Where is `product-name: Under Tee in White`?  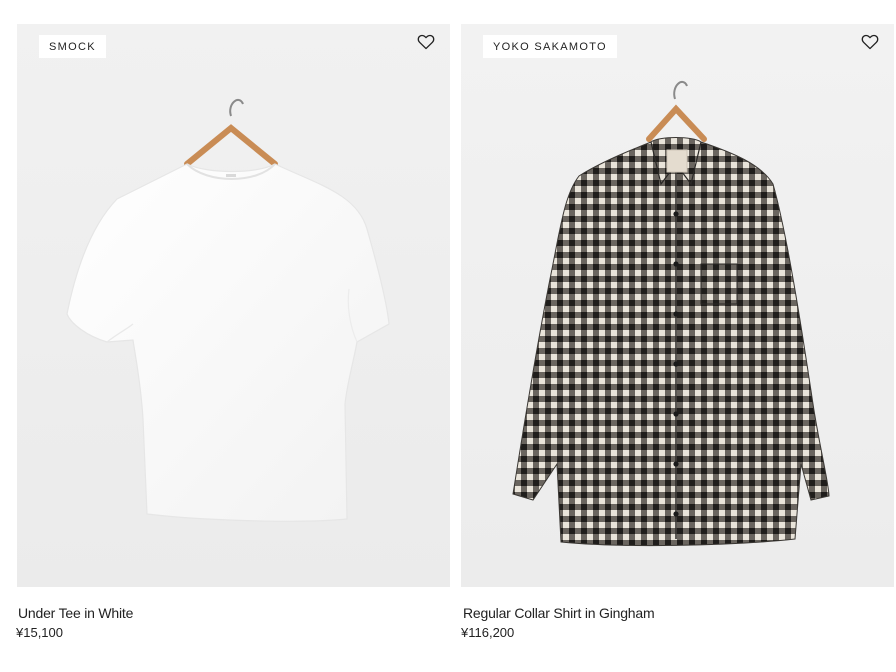
product-name: Under Tee in White is located at coordinates (75, 613).